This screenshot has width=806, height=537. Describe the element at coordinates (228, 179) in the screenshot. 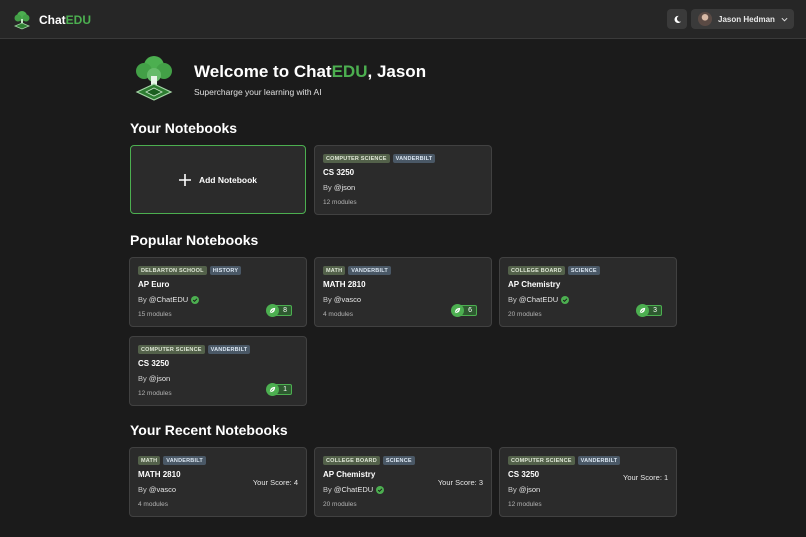

I see `add-notebook-label: Add Notebook` at that location.